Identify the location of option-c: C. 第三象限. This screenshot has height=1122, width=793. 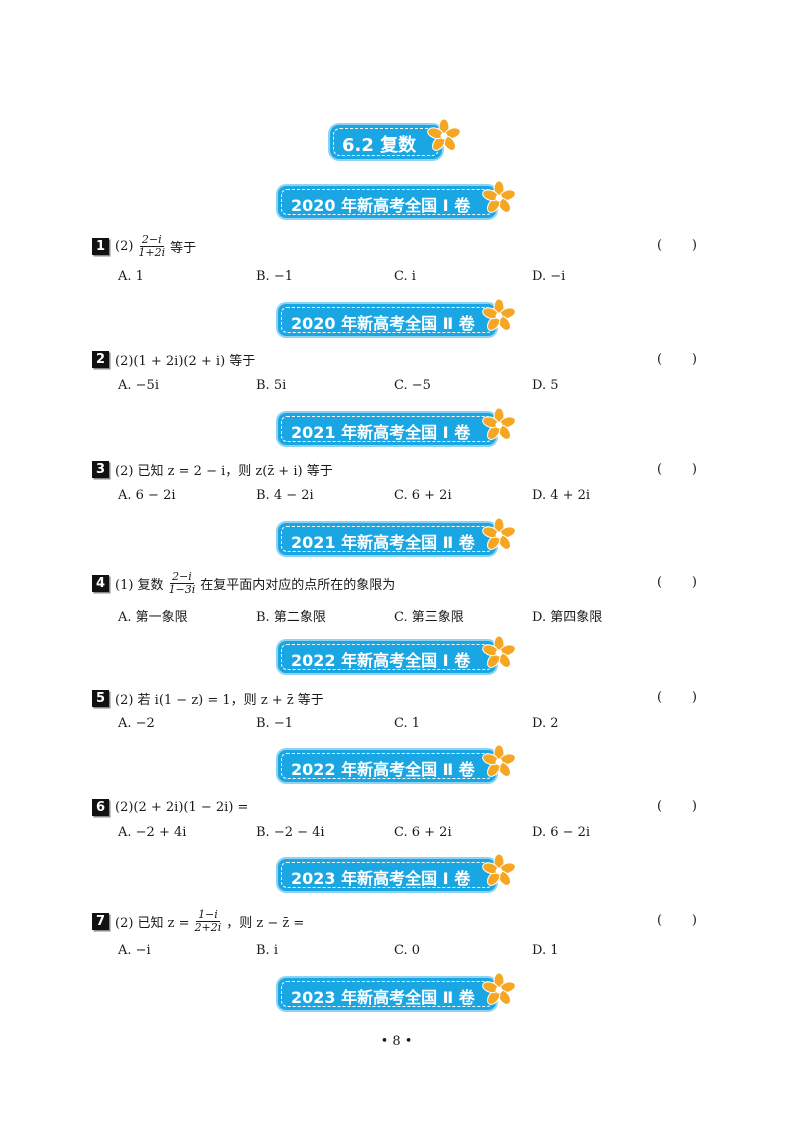
(429, 615).